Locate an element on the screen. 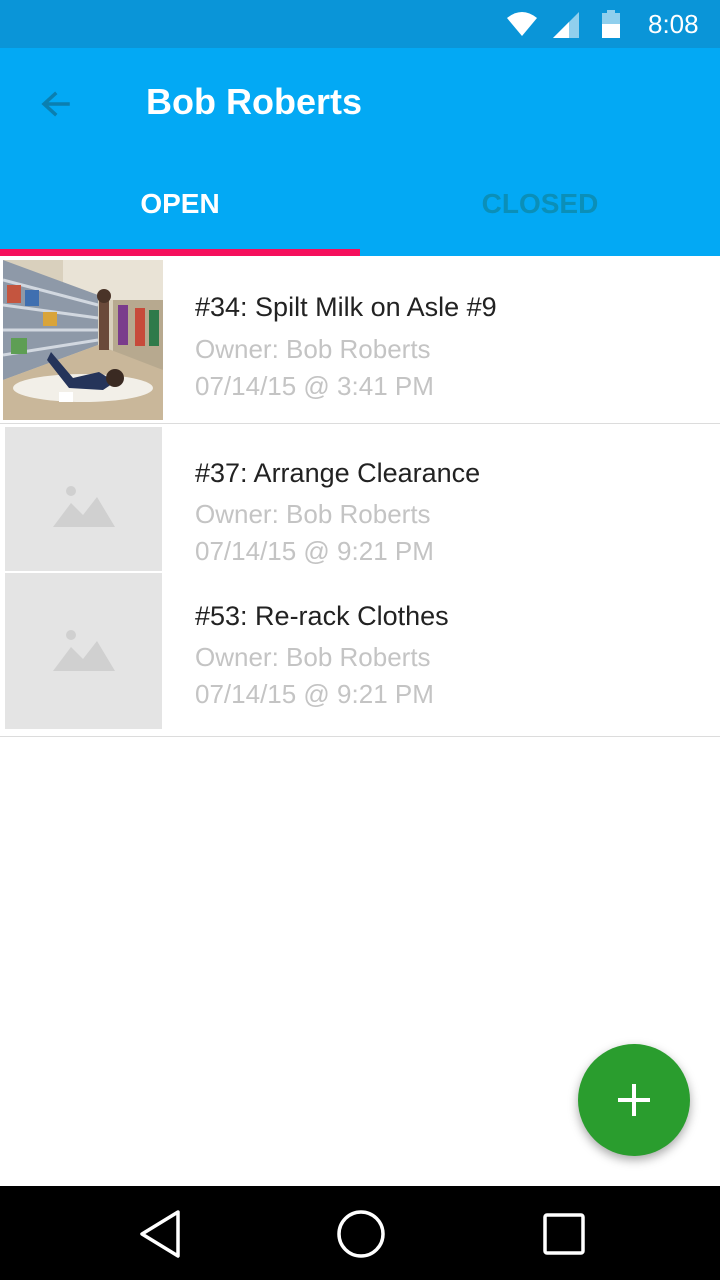 The width and height of the screenshot is (720, 1280). tab-open-label: OPEN is located at coordinates (180, 203).